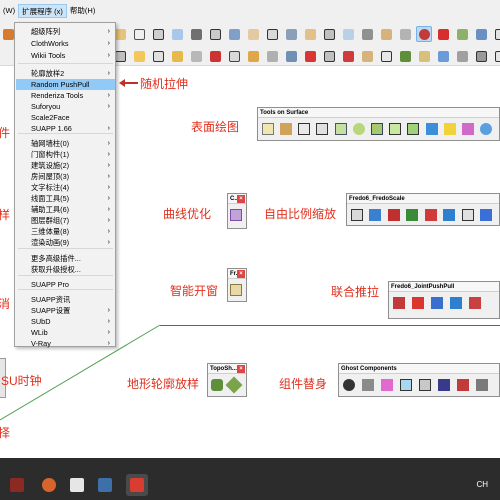  What do you see at coordinates (482, 484) in the screenshot?
I see `tray-language-indicator: CH` at bounding box center [482, 484].